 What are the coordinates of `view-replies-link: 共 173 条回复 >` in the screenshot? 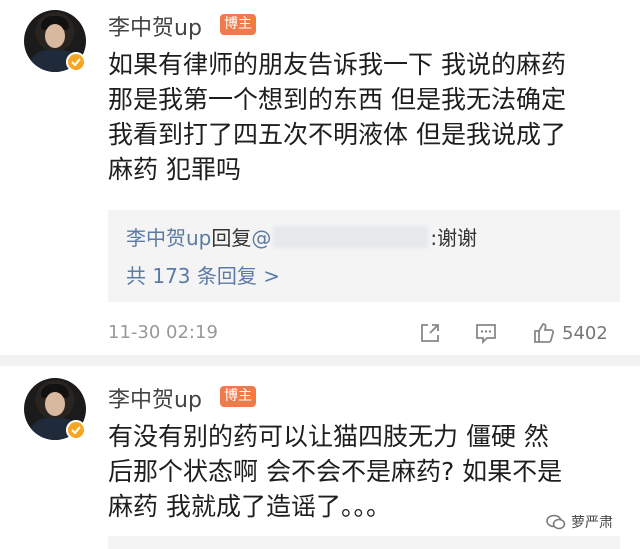 It's located at (203, 274).